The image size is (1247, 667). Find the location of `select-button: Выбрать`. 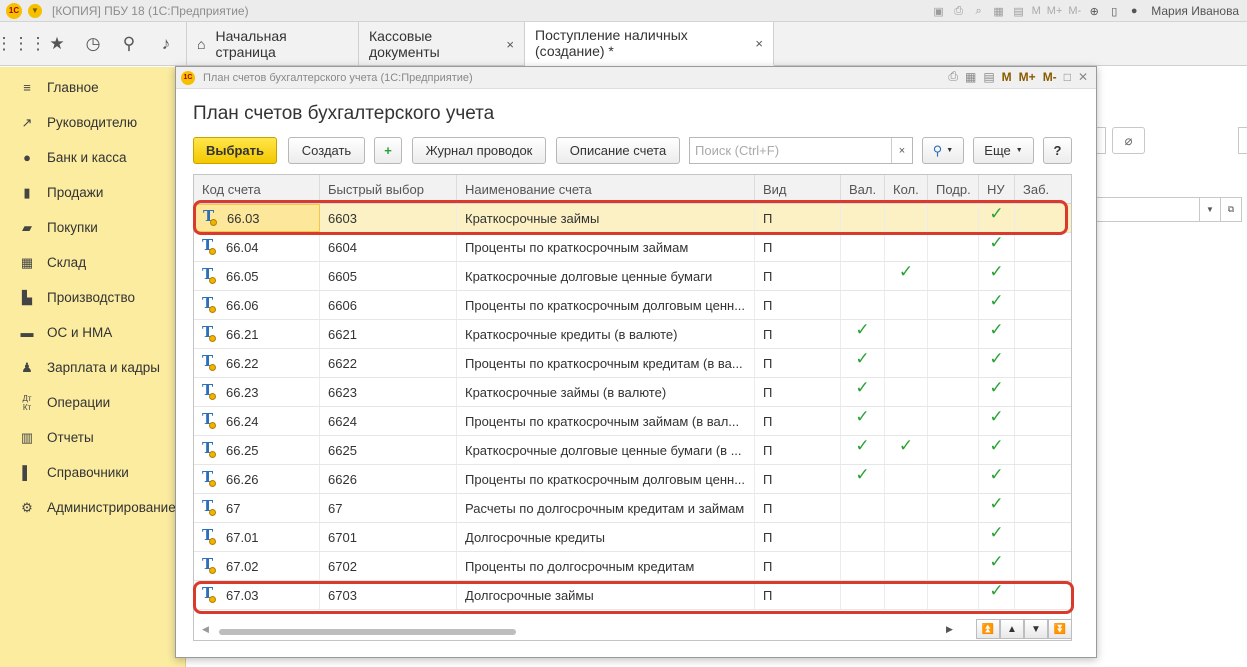

select-button: Выбрать is located at coordinates (235, 150).